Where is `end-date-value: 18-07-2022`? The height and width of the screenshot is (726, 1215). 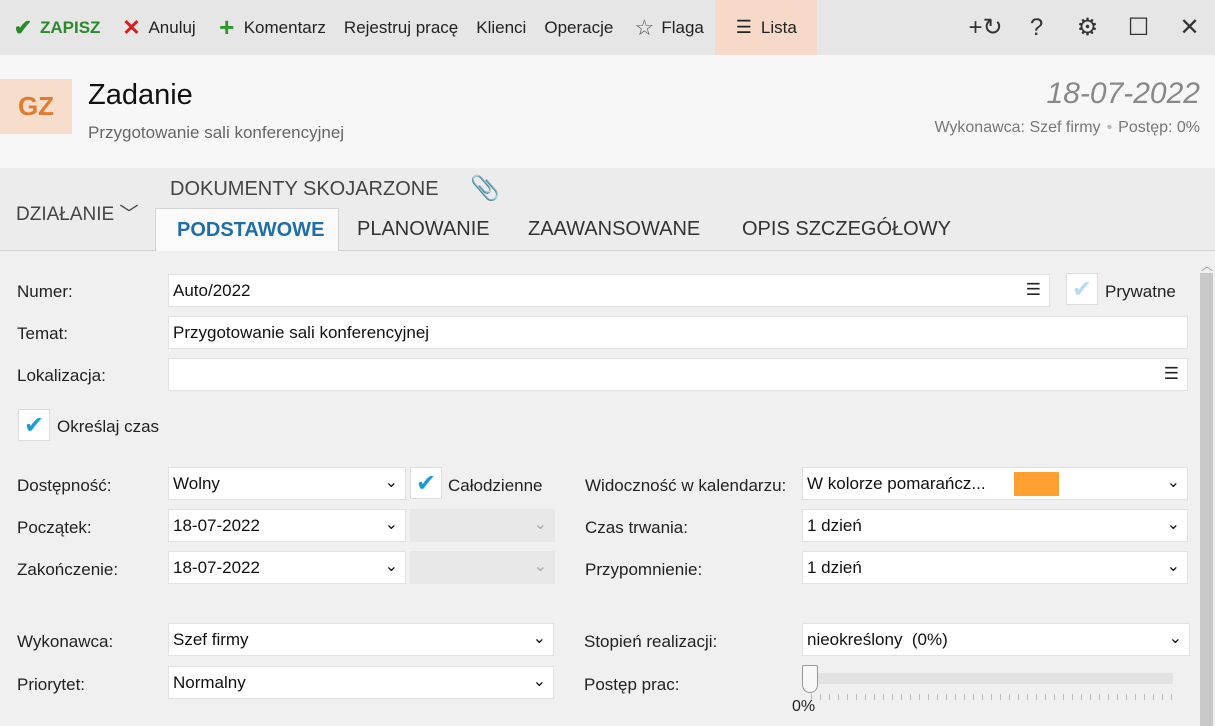
end-date-value: 18-07-2022 is located at coordinates (216, 567).